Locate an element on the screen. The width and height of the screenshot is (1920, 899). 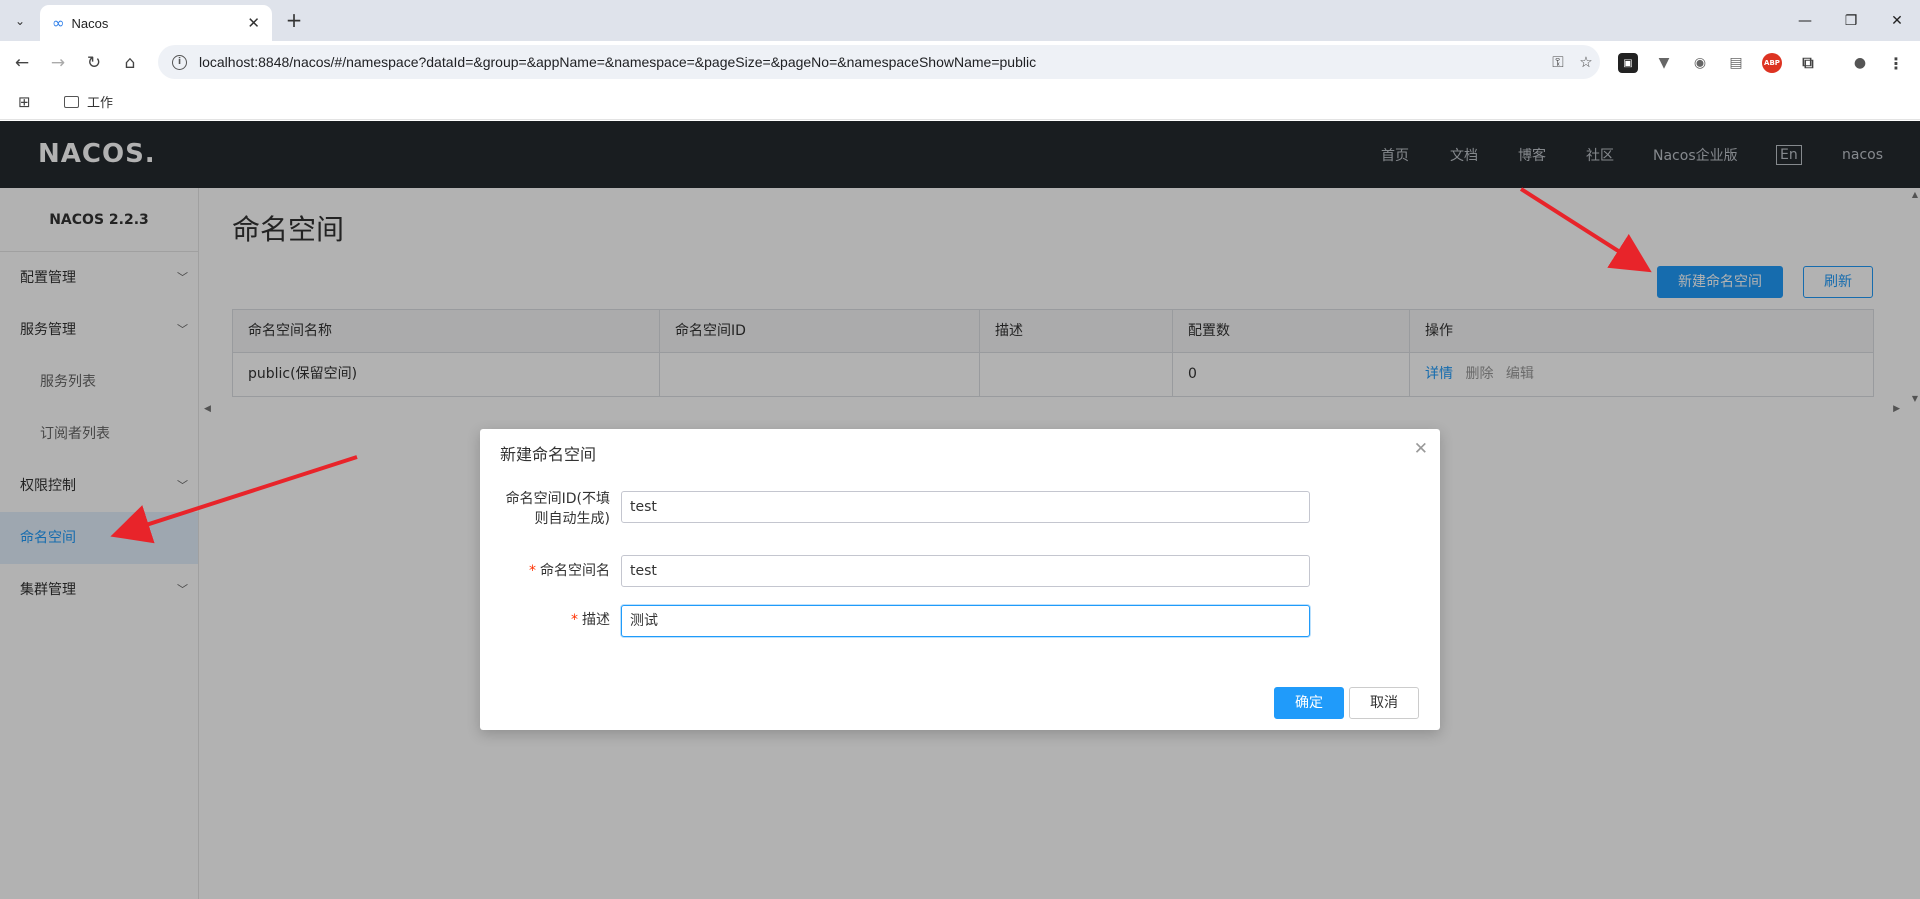
back-button: ← is located at coordinates (22, 63).